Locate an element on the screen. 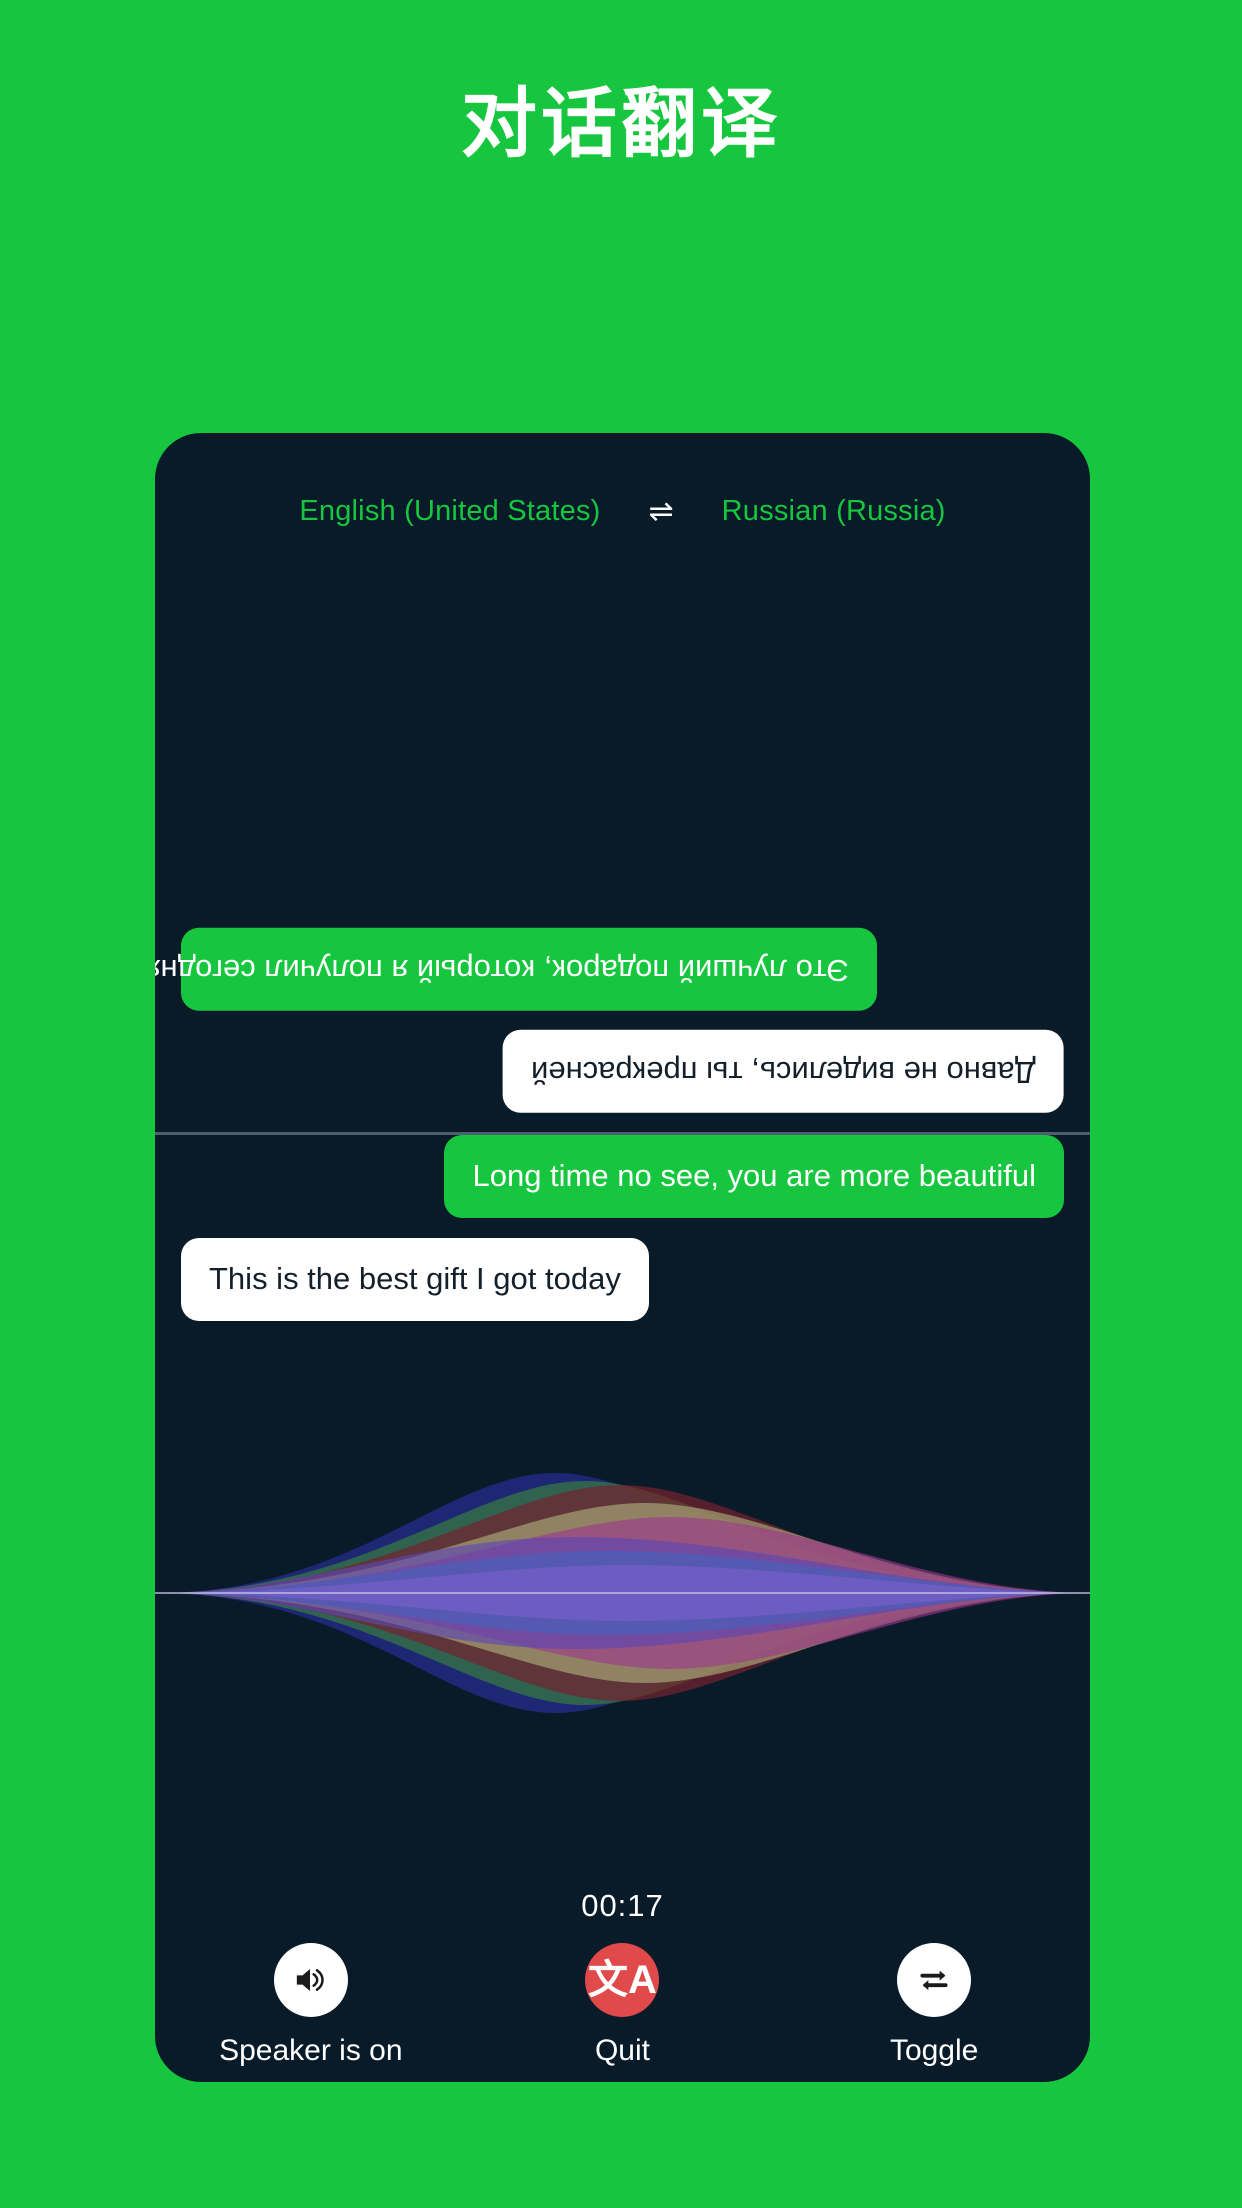 The height and width of the screenshot is (2208, 1242). control-bar: Speaker is on 文A Quit Toggle is located at coordinates (622, 2005).